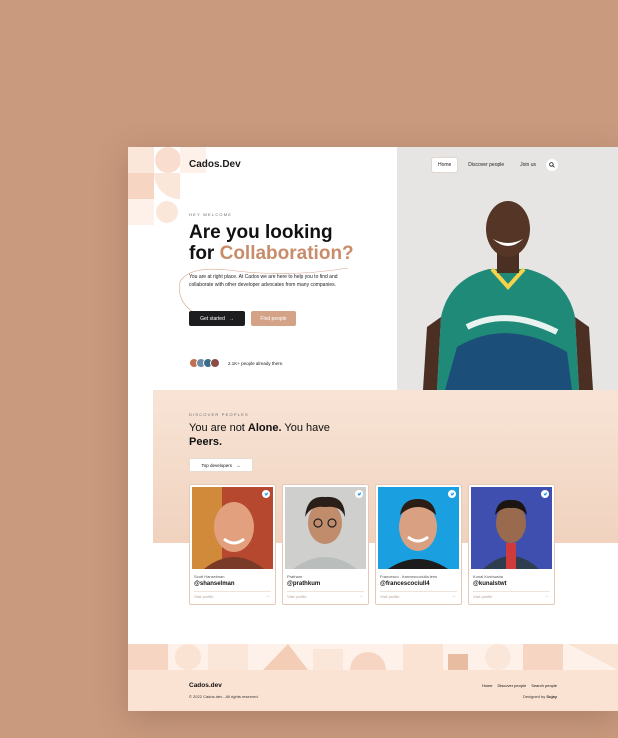  What do you see at coordinates (528, 165) in the screenshot?
I see `nav-join-us: Join us` at bounding box center [528, 165].